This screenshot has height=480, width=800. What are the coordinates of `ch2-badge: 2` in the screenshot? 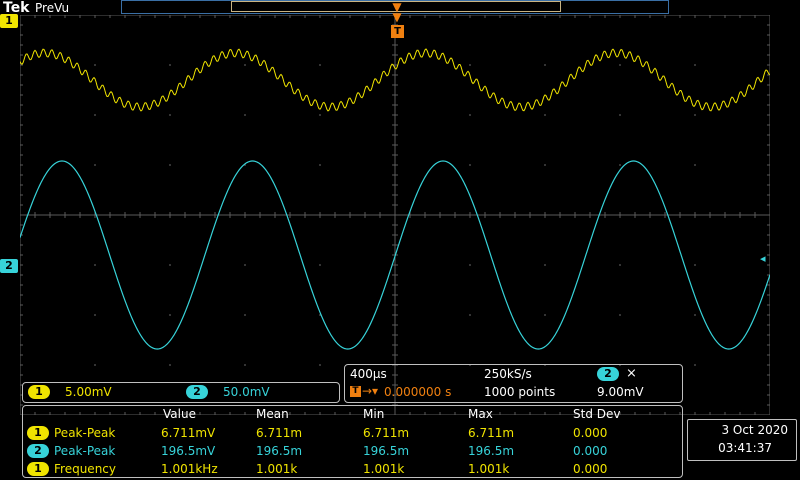 It's located at (197, 392).